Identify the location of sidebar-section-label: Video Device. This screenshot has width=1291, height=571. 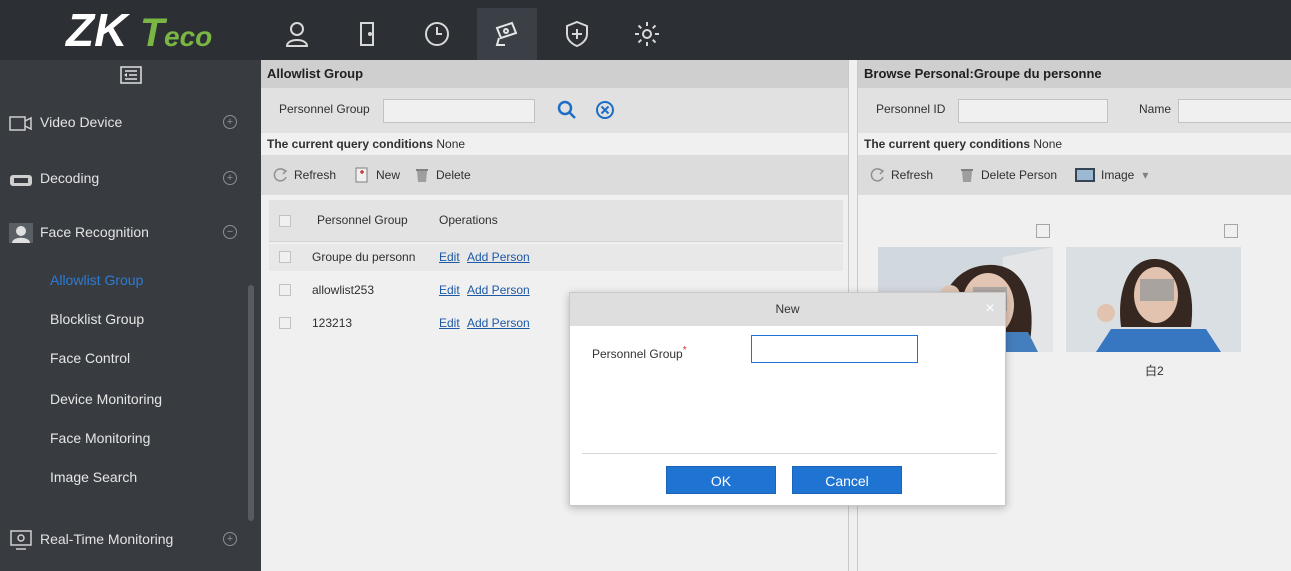
(81, 122).